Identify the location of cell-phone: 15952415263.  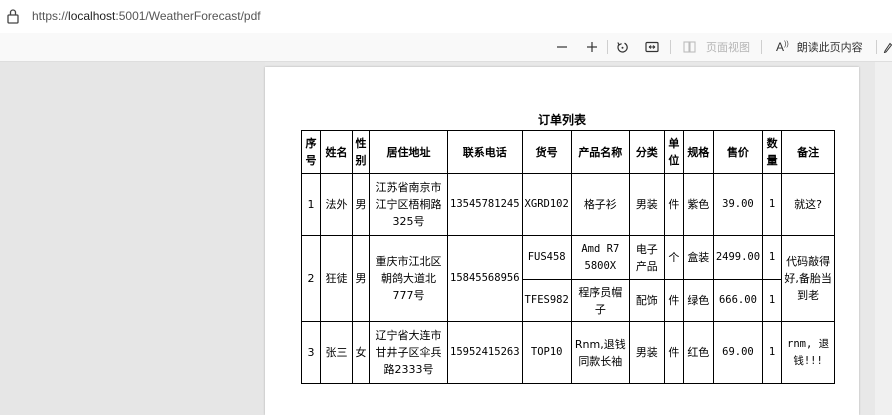
(485, 352).